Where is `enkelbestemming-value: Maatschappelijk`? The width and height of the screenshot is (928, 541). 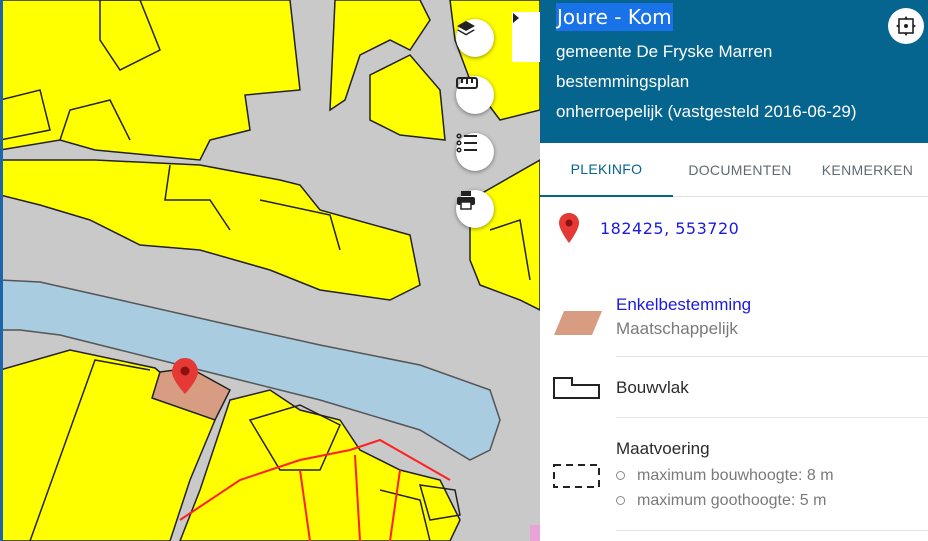 enkelbestemming-value: Maatschappelijk is located at coordinates (677, 328).